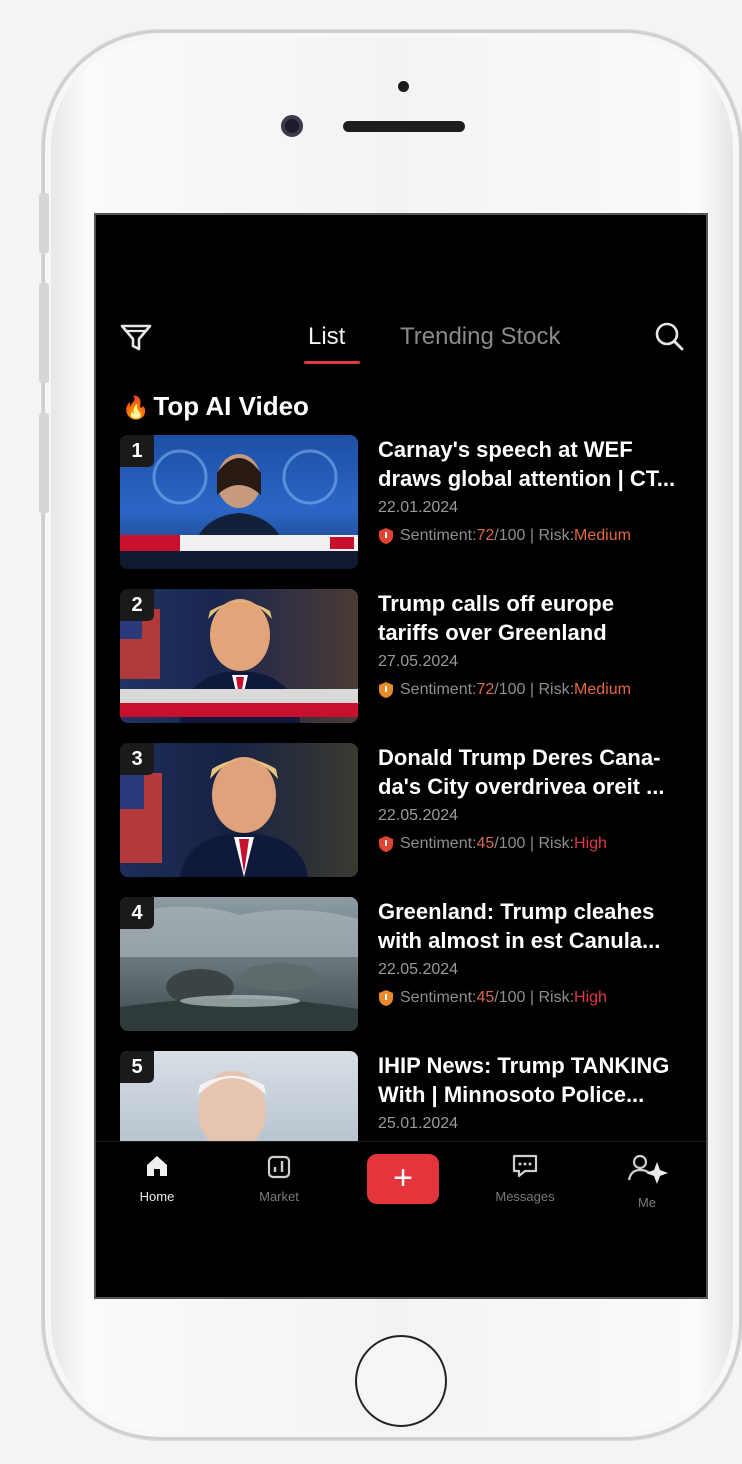  What do you see at coordinates (157, 1166) in the screenshot?
I see `home-icon` at bounding box center [157, 1166].